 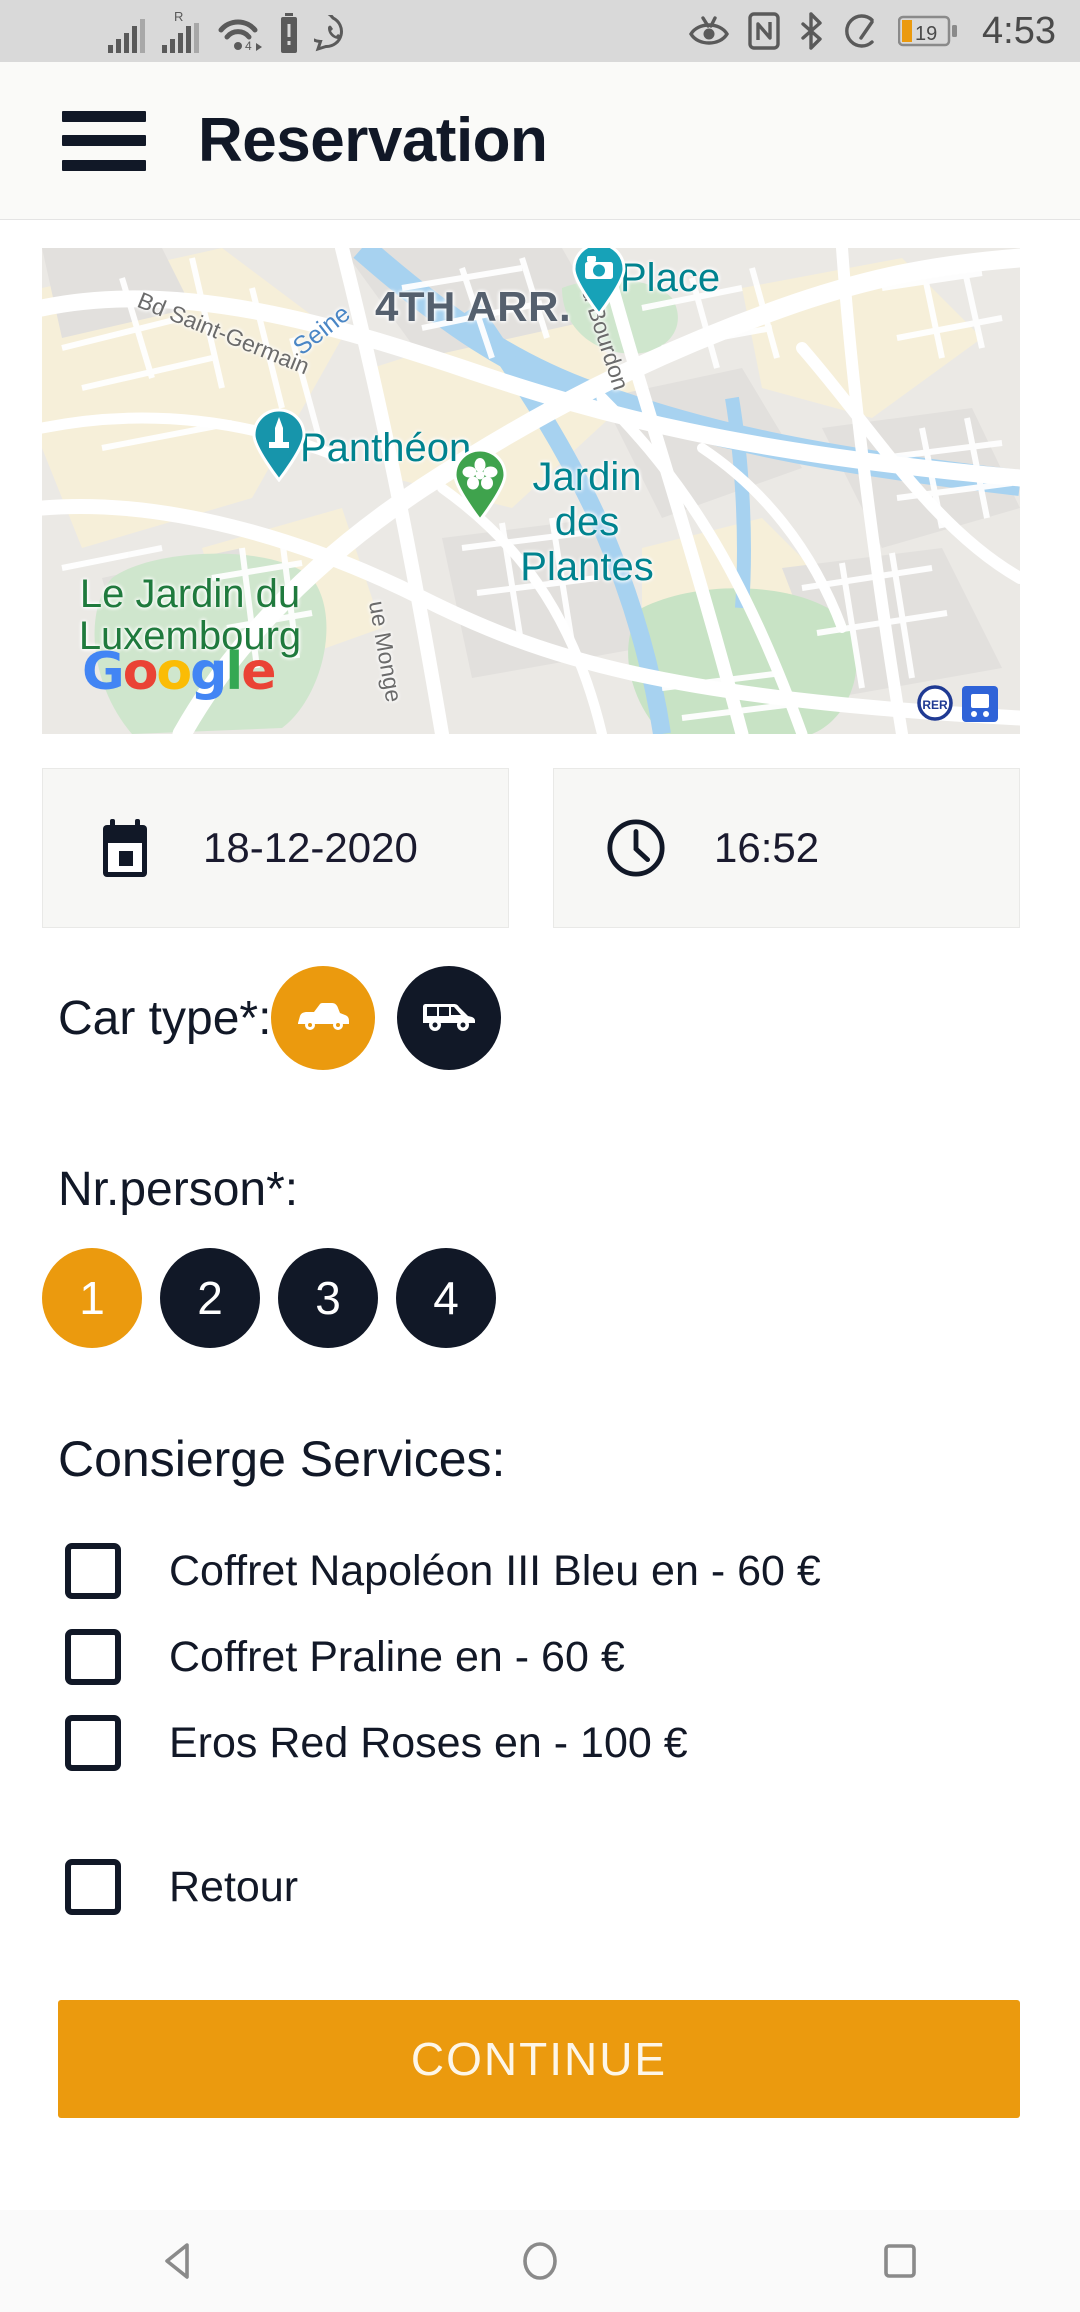 I want to click on consierge-item-label: Coffret Praline en - 60 €, so click(x=397, y=1656).